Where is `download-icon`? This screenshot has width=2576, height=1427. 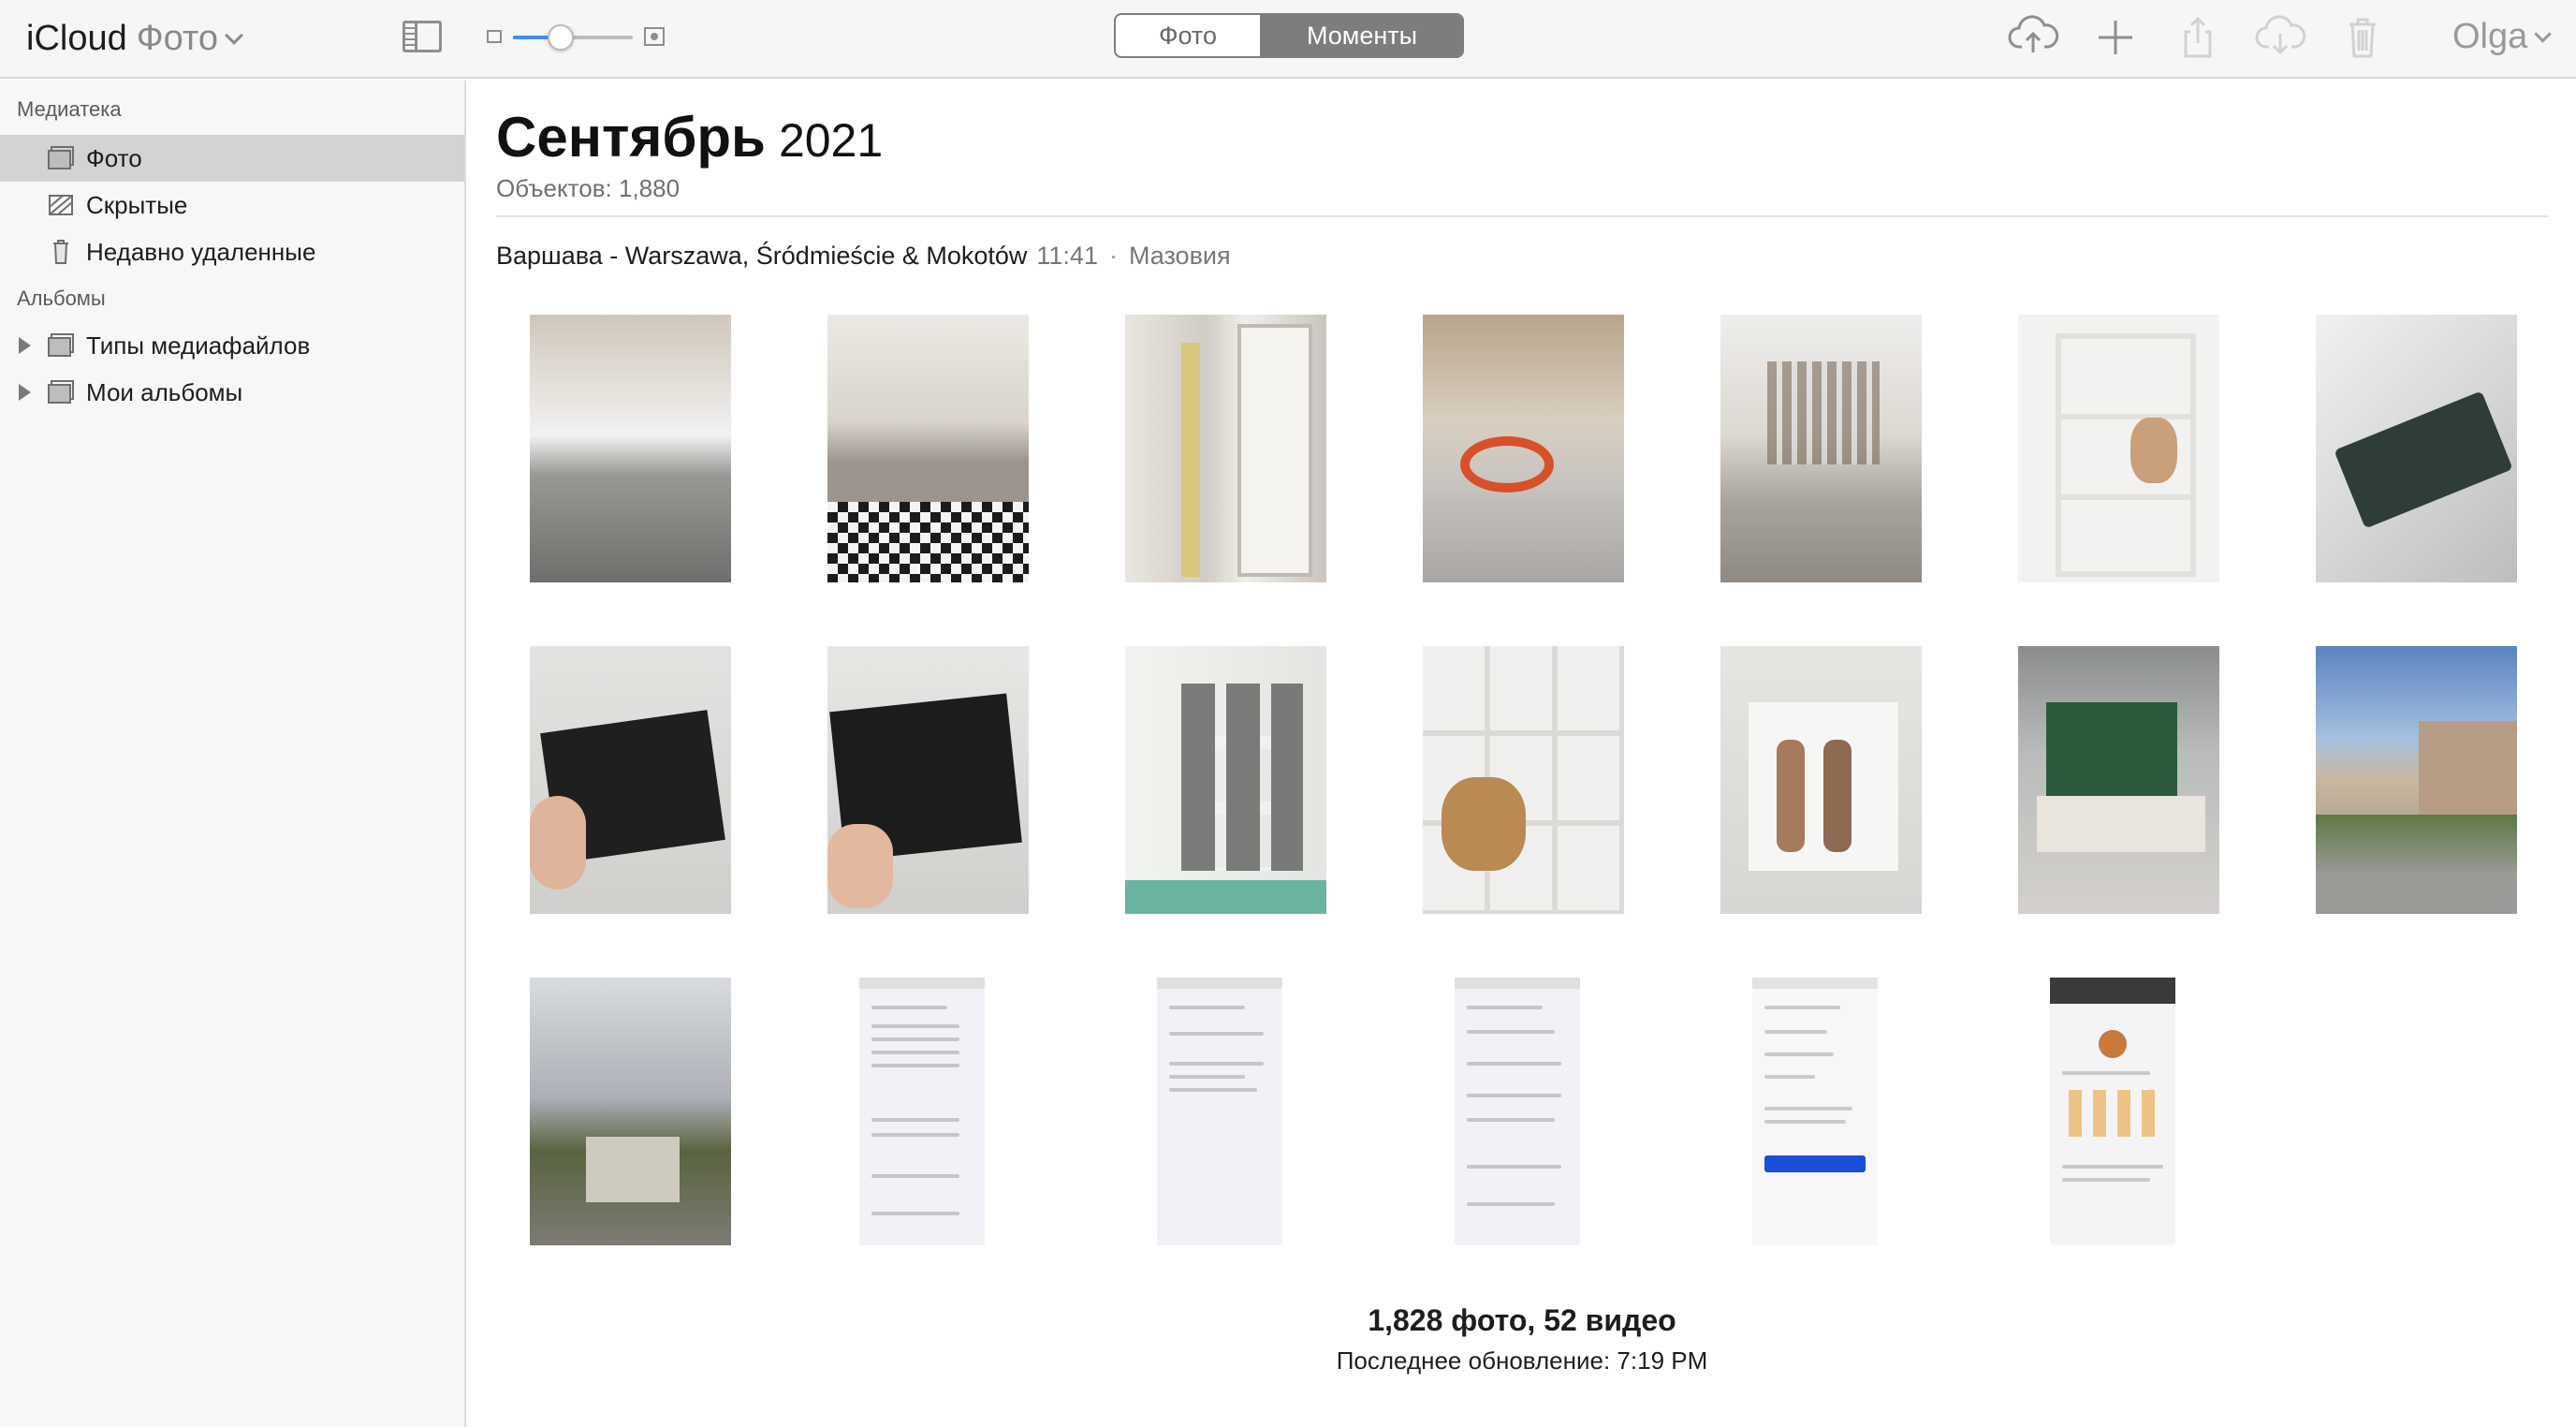 download-icon is located at coordinates (2280, 37).